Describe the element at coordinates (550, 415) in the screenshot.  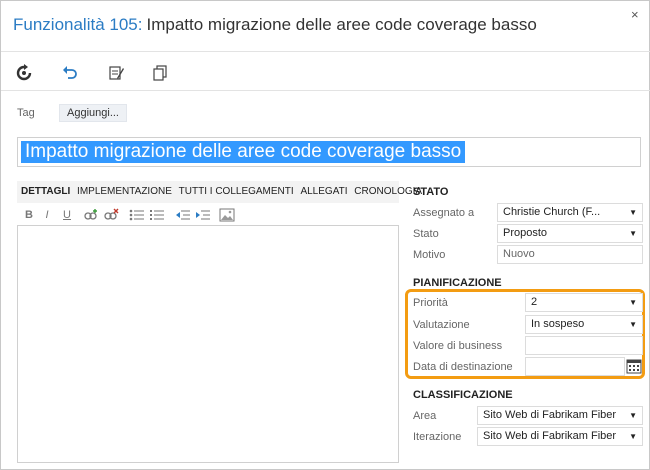
I see `area-value: Sito Web di Fabrikam Fiber` at that location.